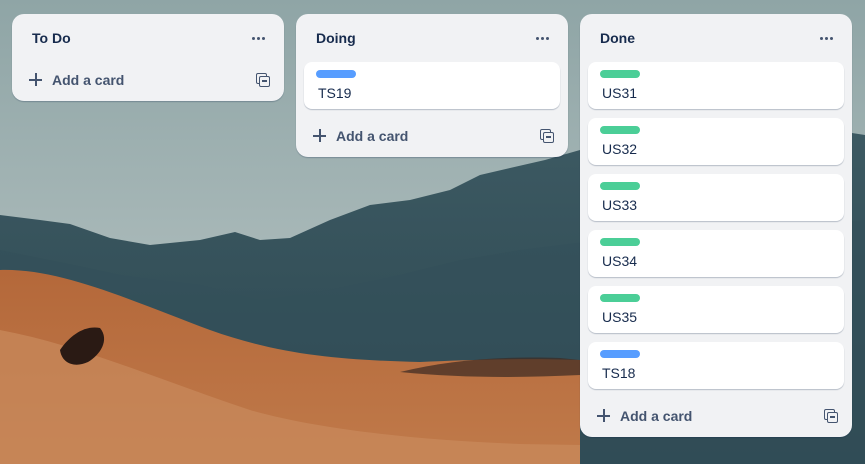 The width and height of the screenshot is (865, 464). I want to click on card-title: TS19, so click(335, 93).